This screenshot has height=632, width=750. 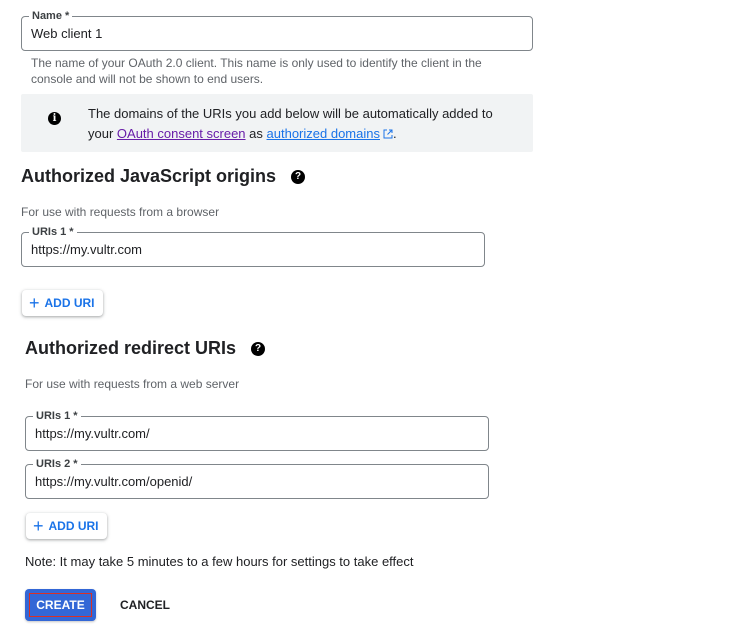 What do you see at coordinates (54, 118) in the screenshot?
I see `info-icon: i` at bounding box center [54, 118].